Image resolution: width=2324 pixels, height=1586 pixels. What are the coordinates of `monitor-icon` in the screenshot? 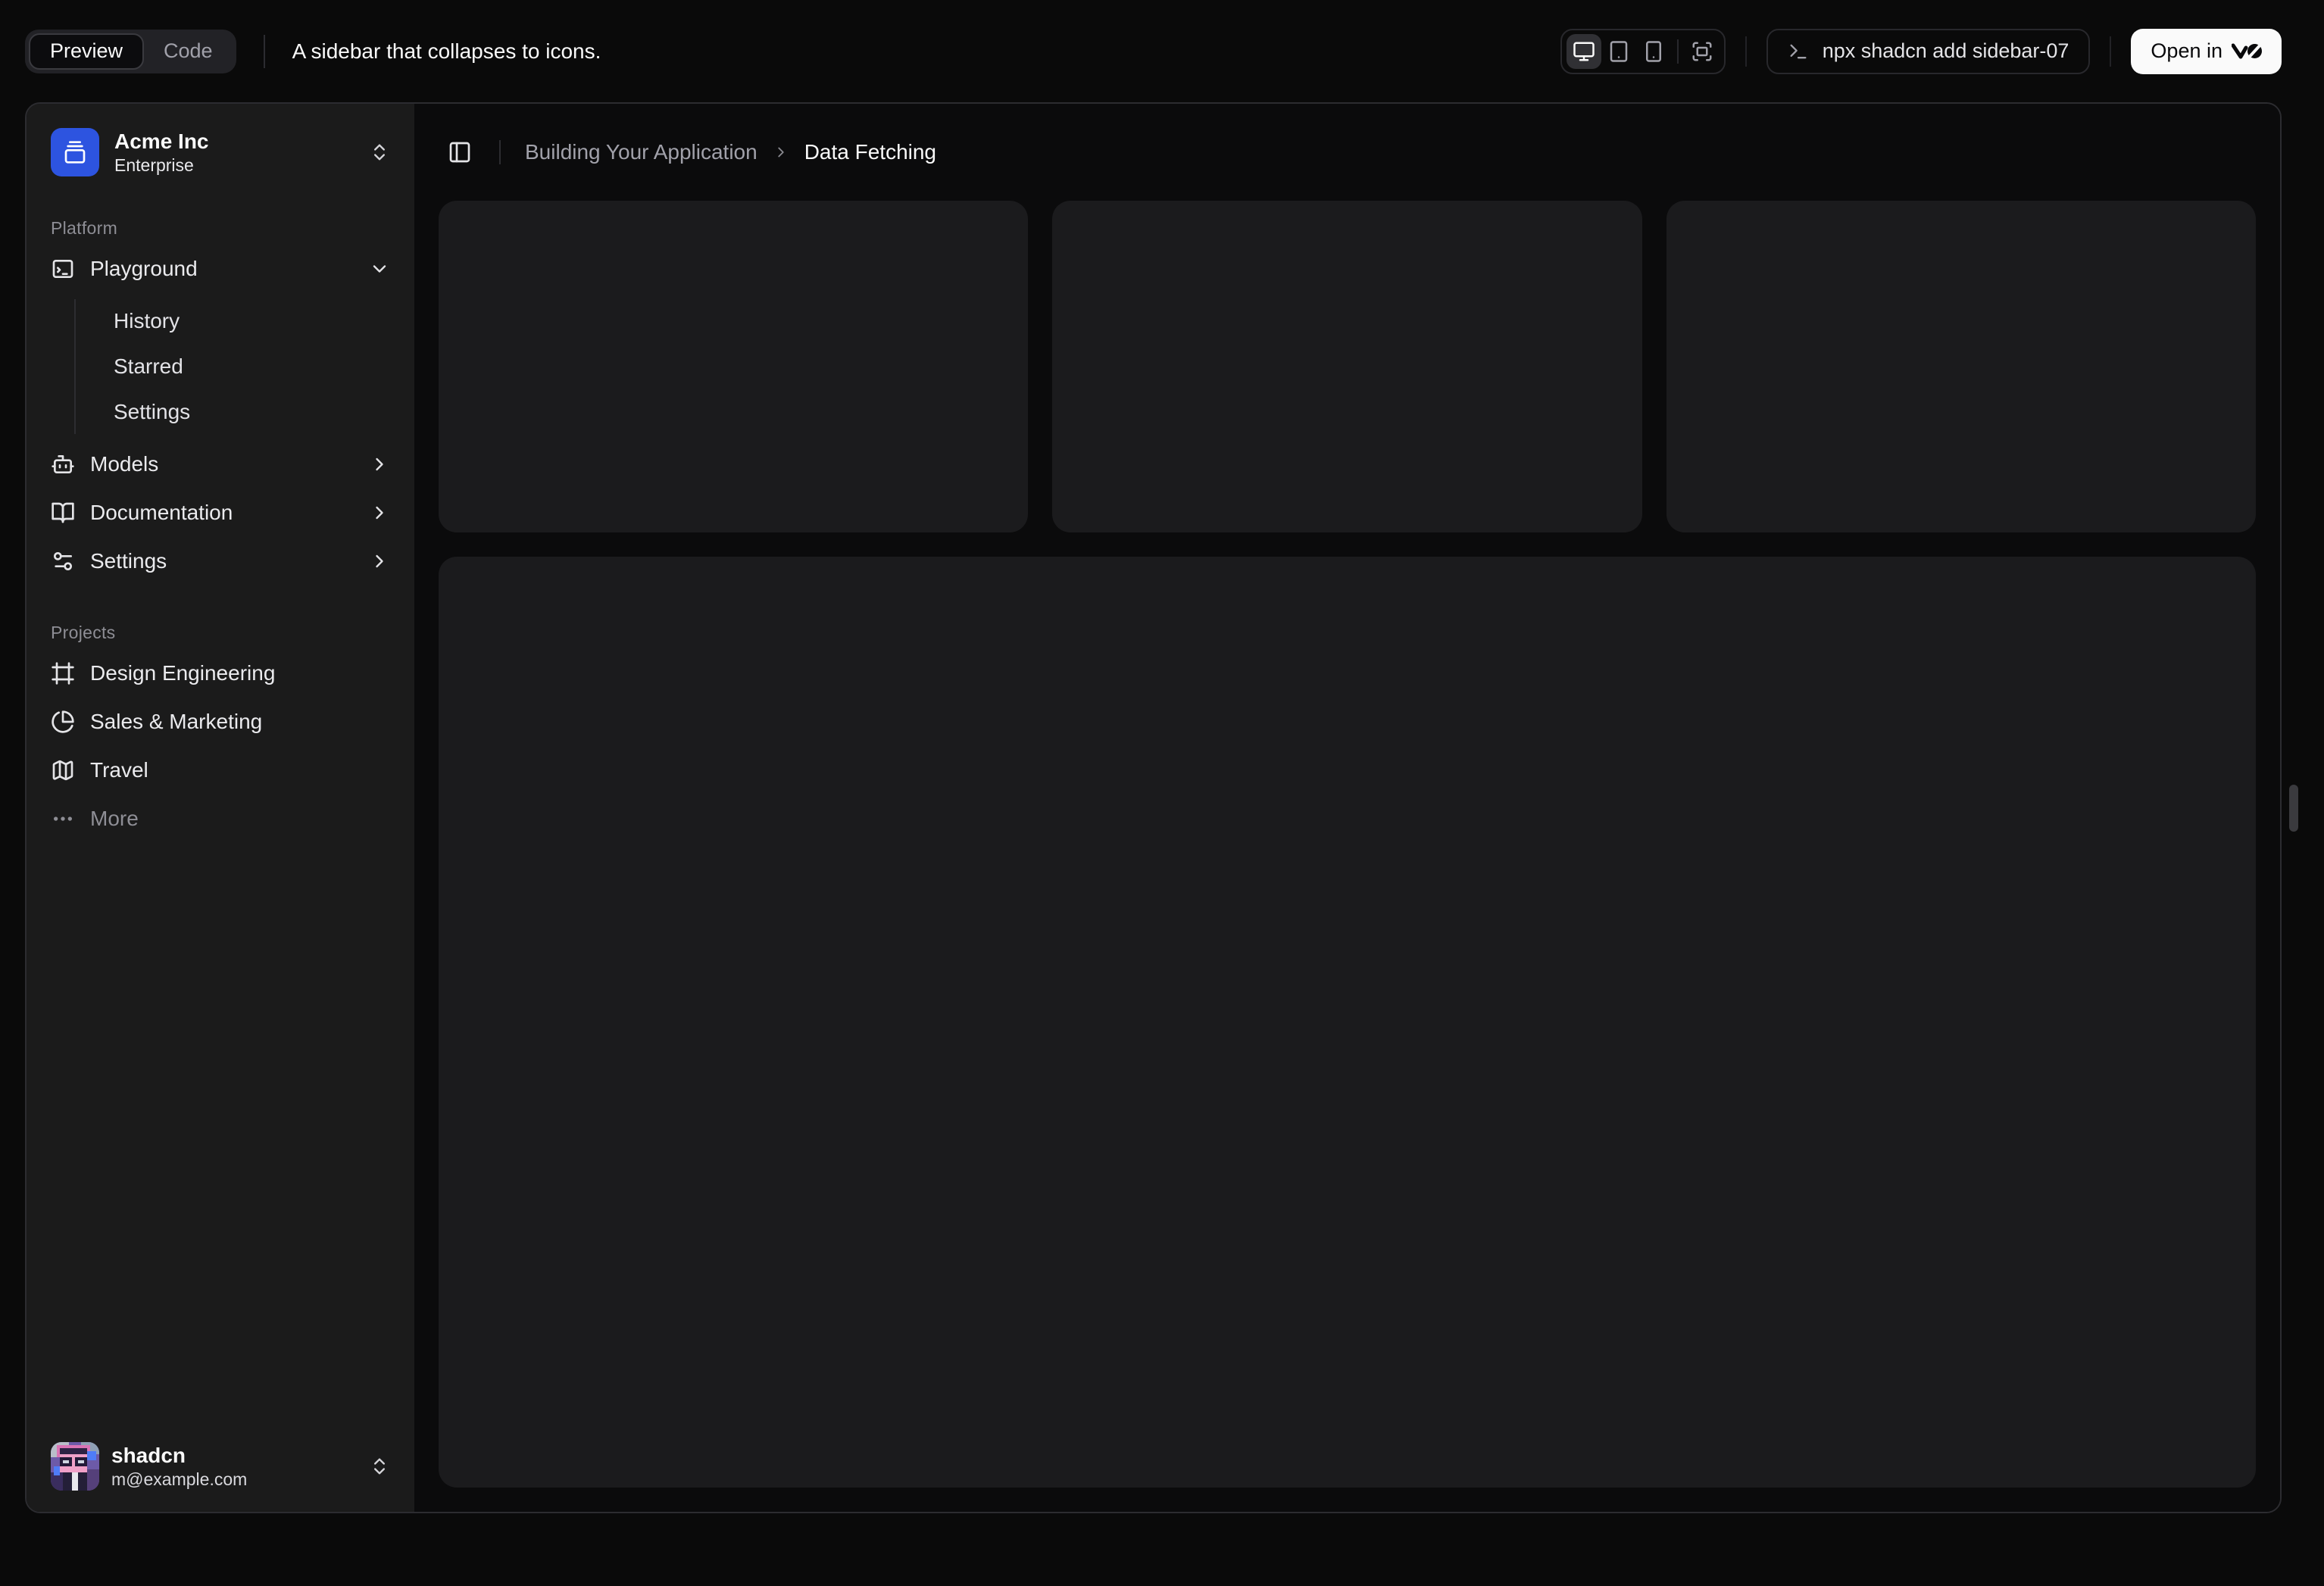 It's located at (1584, 51).